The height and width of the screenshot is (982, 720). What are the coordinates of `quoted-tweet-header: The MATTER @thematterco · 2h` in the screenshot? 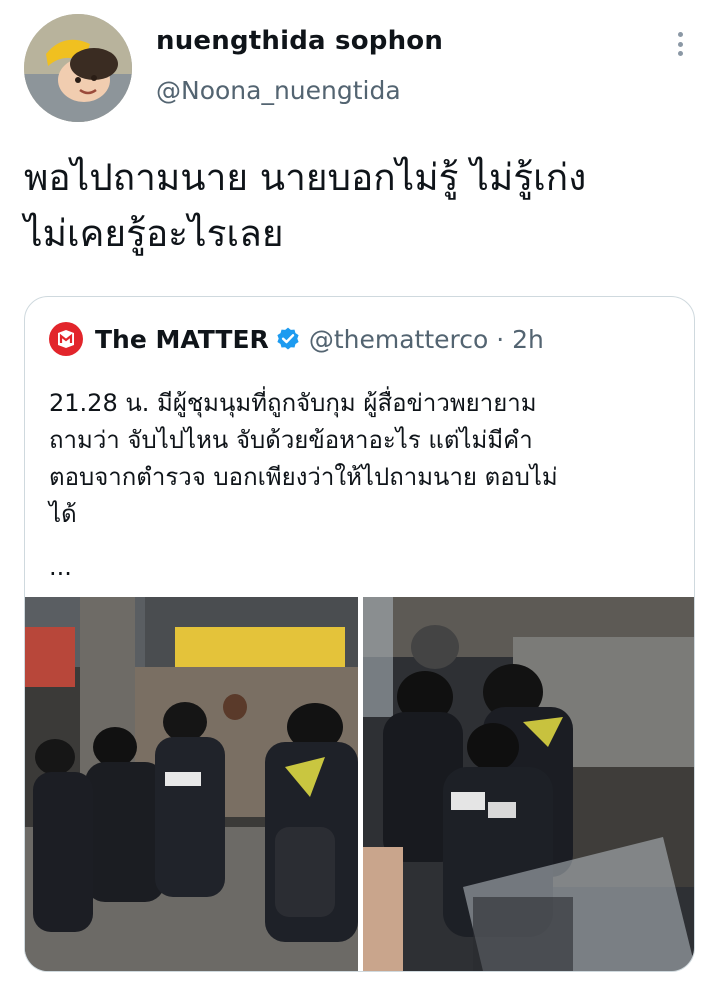 It's located at (296, 339).